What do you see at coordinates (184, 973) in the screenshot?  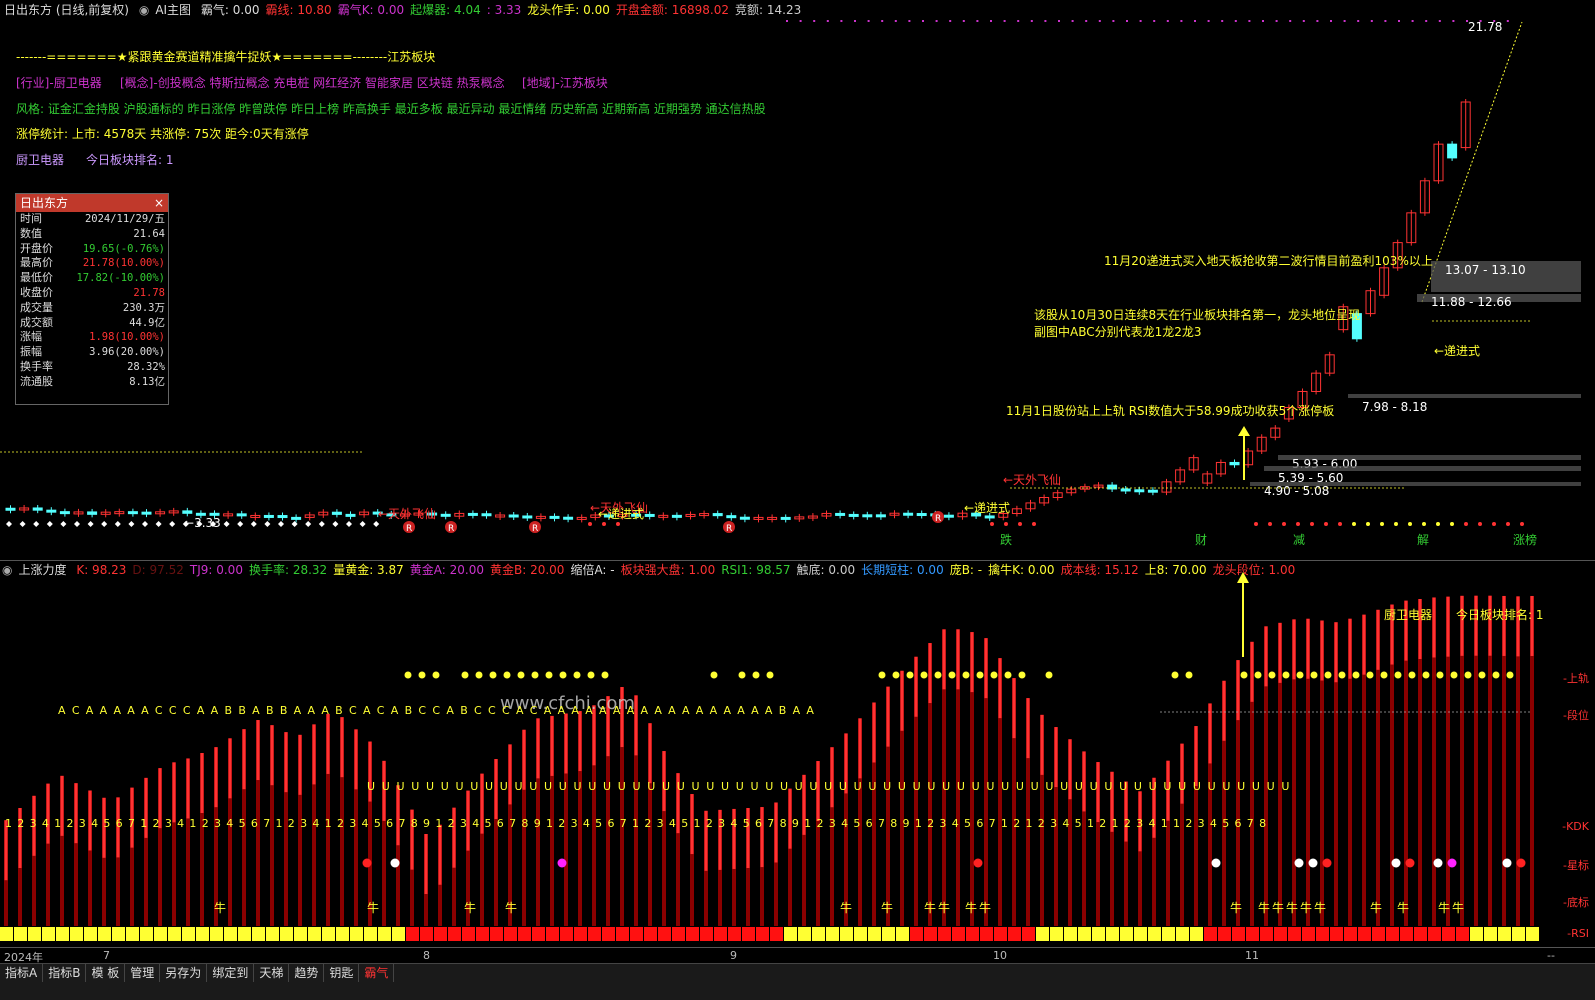 I see `tab-4: 另存为` at bounding box center [184, 973].